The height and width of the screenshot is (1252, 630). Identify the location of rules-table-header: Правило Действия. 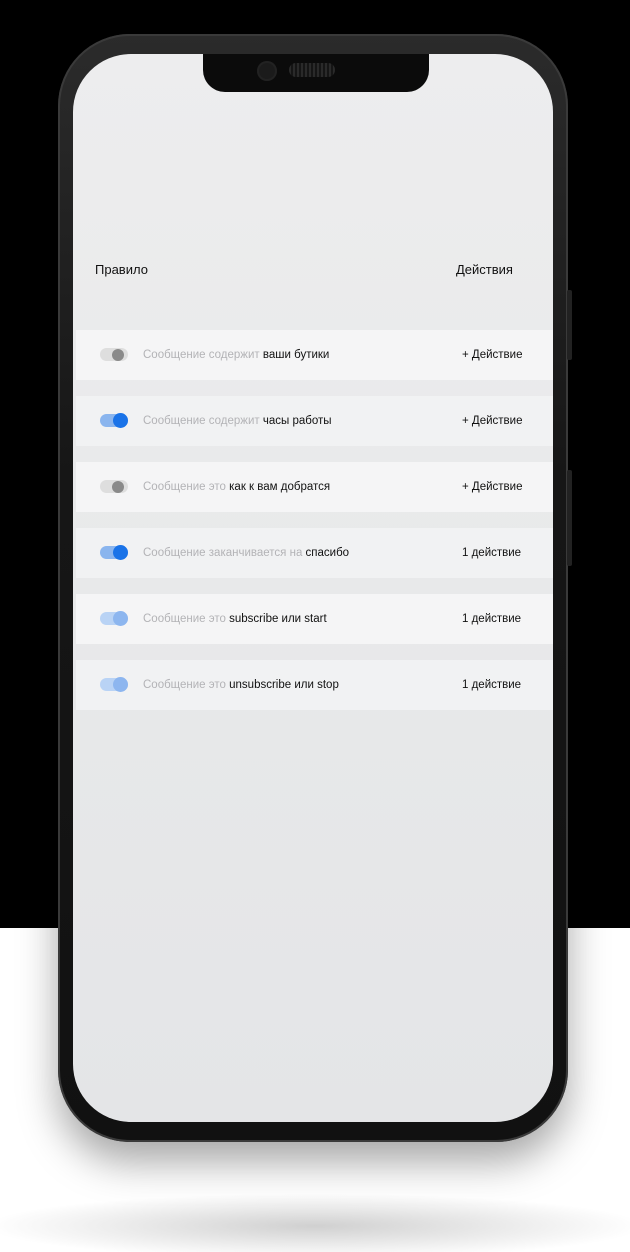
(313, 274).